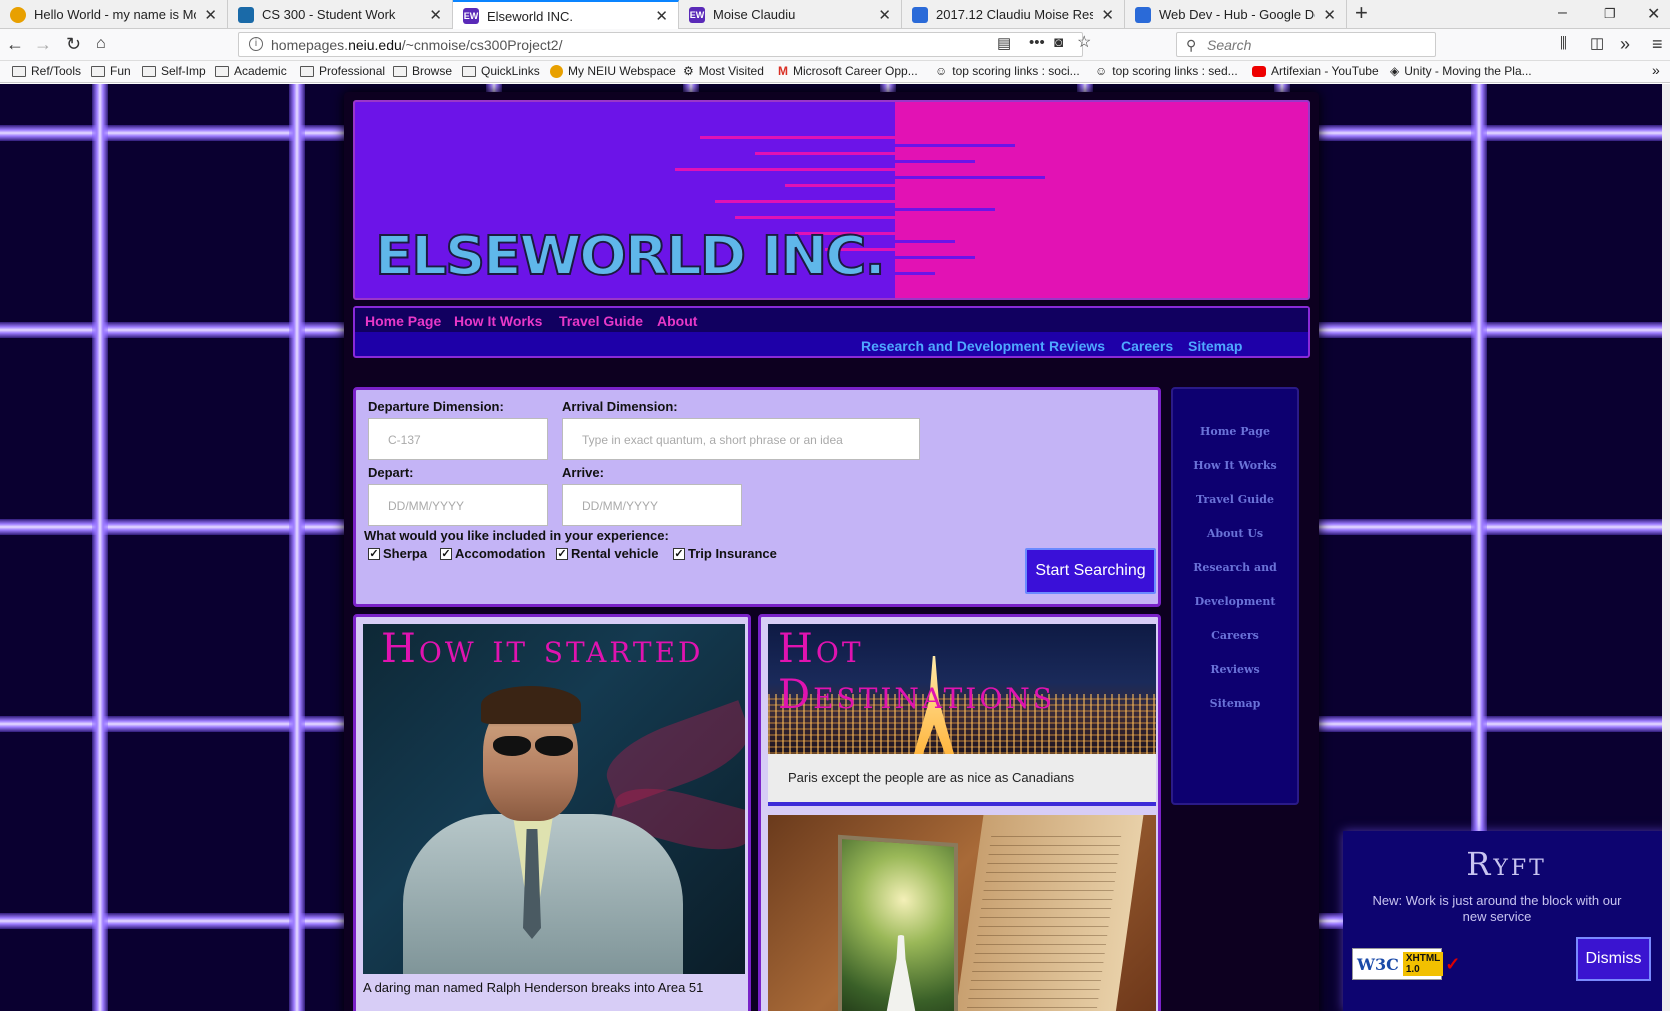  I want to click on option-trip-insurance: ✓ Trip Insurance, so click(725, 553).